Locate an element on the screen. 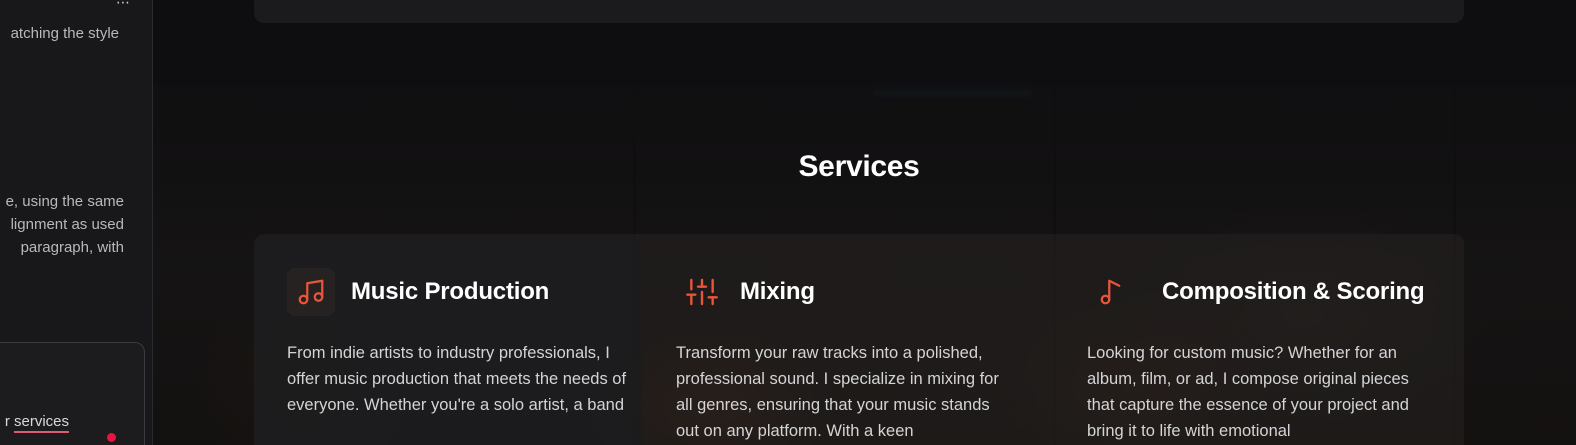 The width and height of the screenshot is (1576, 445). music-notes-icon is located at coordinates (311, 292).